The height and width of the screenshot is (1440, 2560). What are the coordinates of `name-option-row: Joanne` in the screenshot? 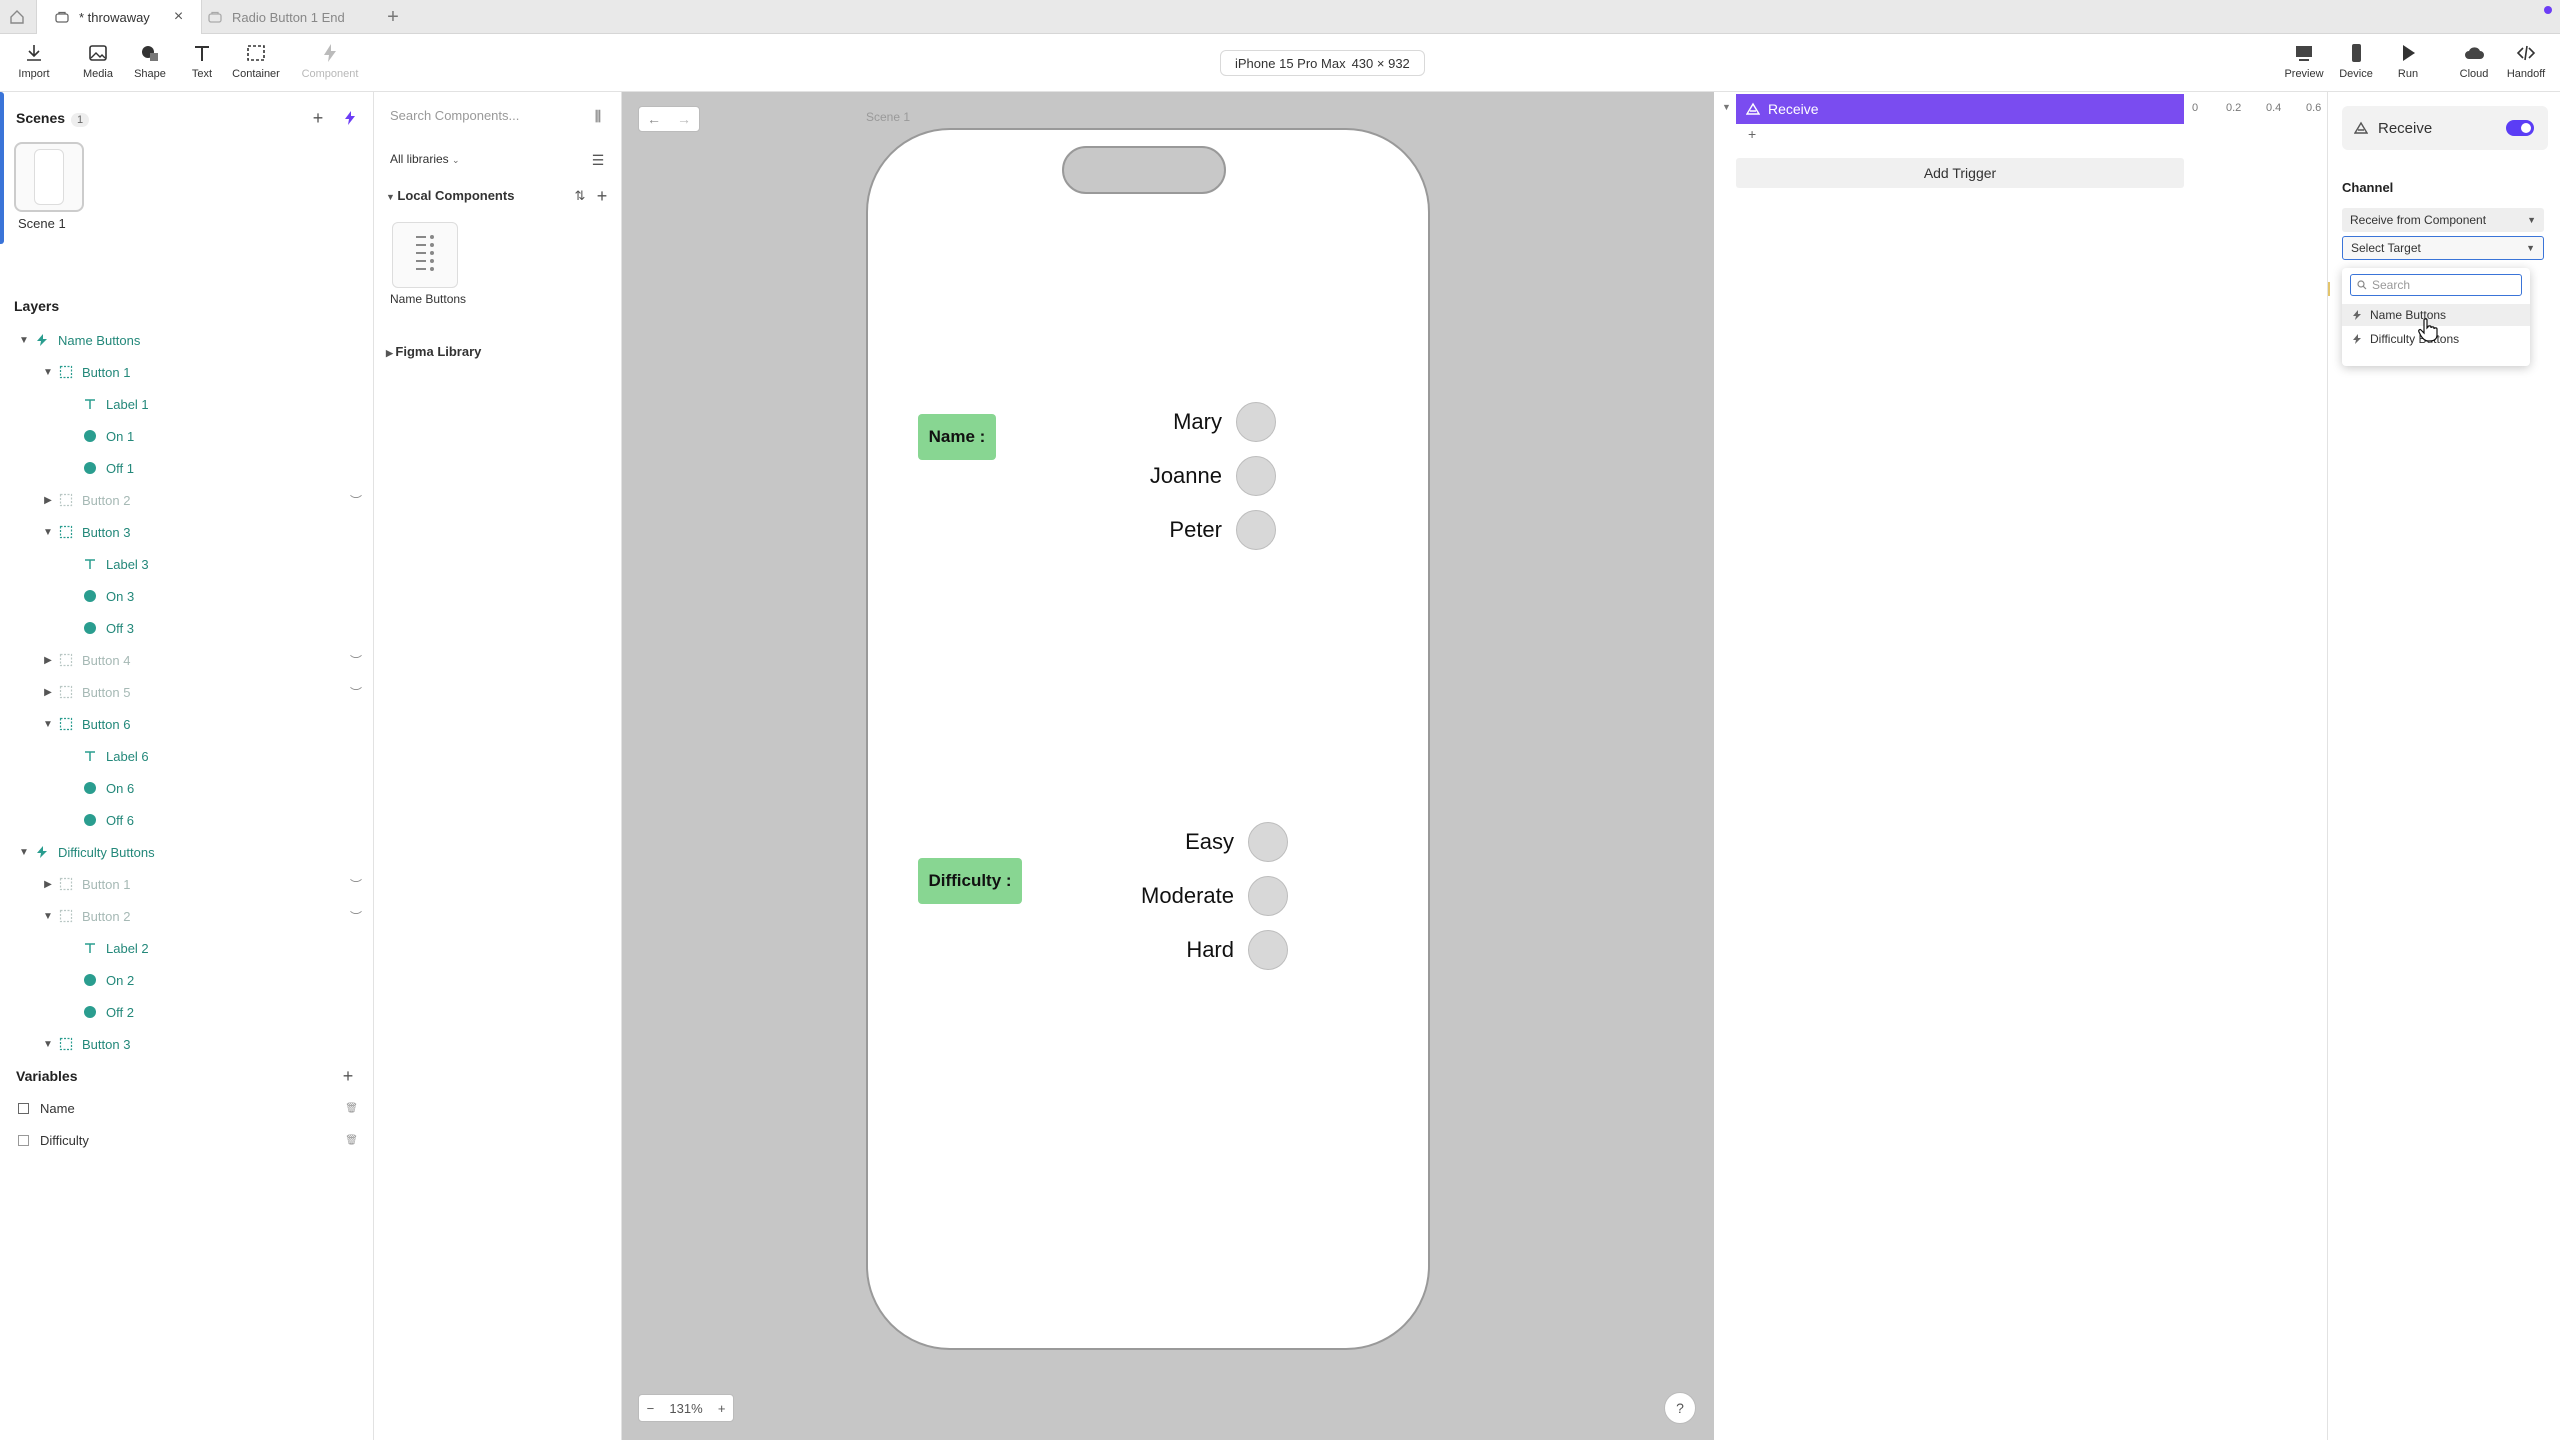 It's located at (1213, 476).